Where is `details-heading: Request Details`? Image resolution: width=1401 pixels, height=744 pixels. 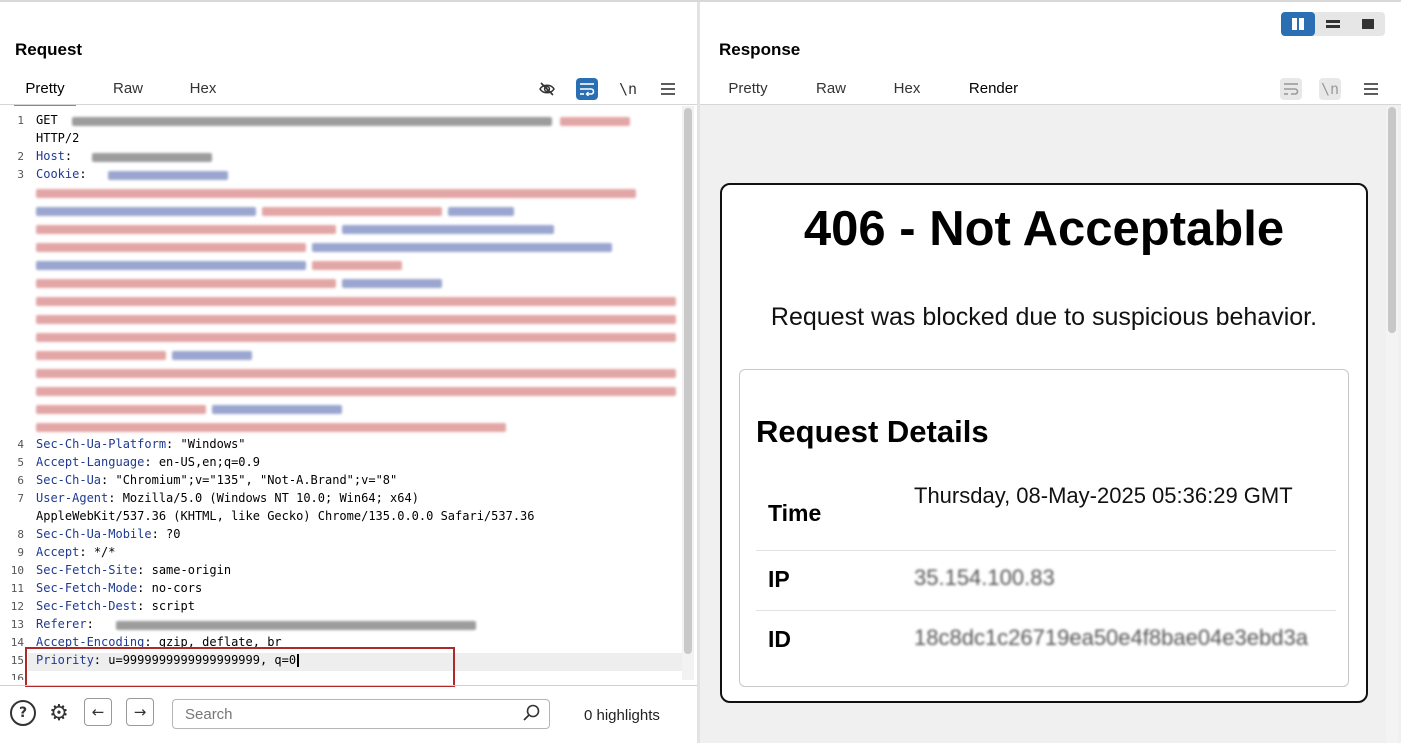 details-heading: Request Details is located at coordinates (872, 431).